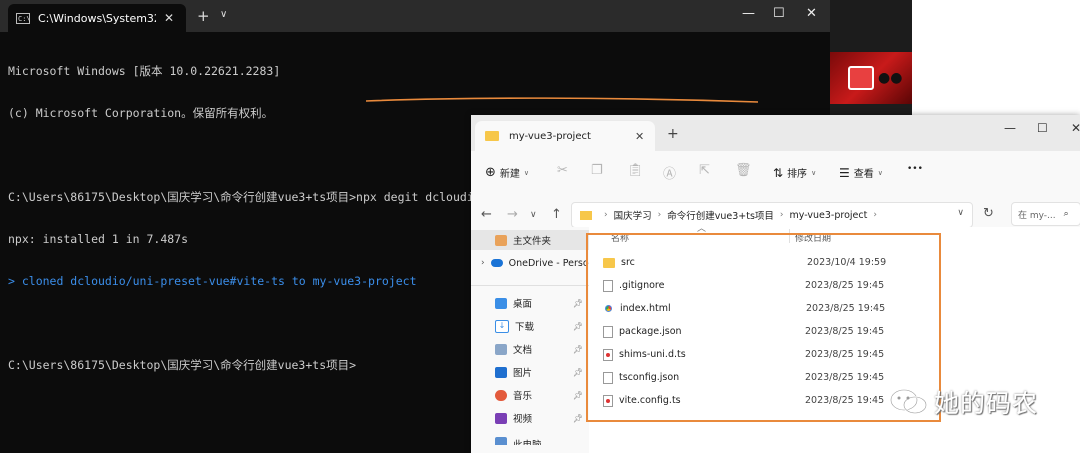  What do you see at coordinates (501, 372) in the screenshot?
I see `pictures-icon` at bounding box center [501, 372].